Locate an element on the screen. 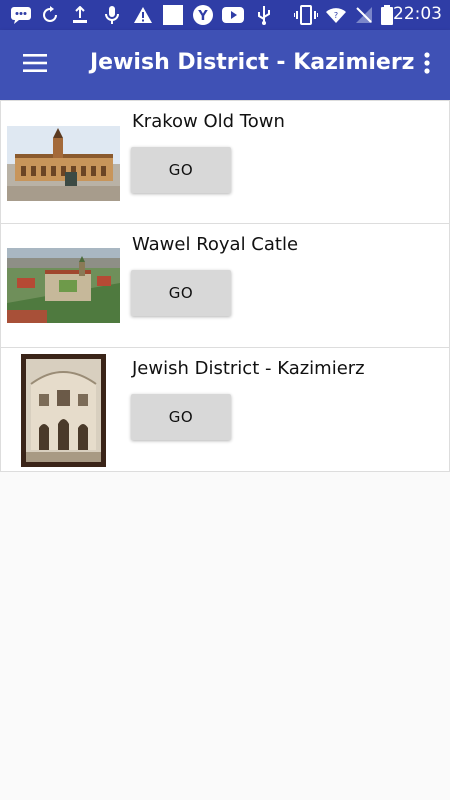 This screenshot has width=450, height=800. page-title: Jewish District - Kazimierz is located at coordinates (252, 62).